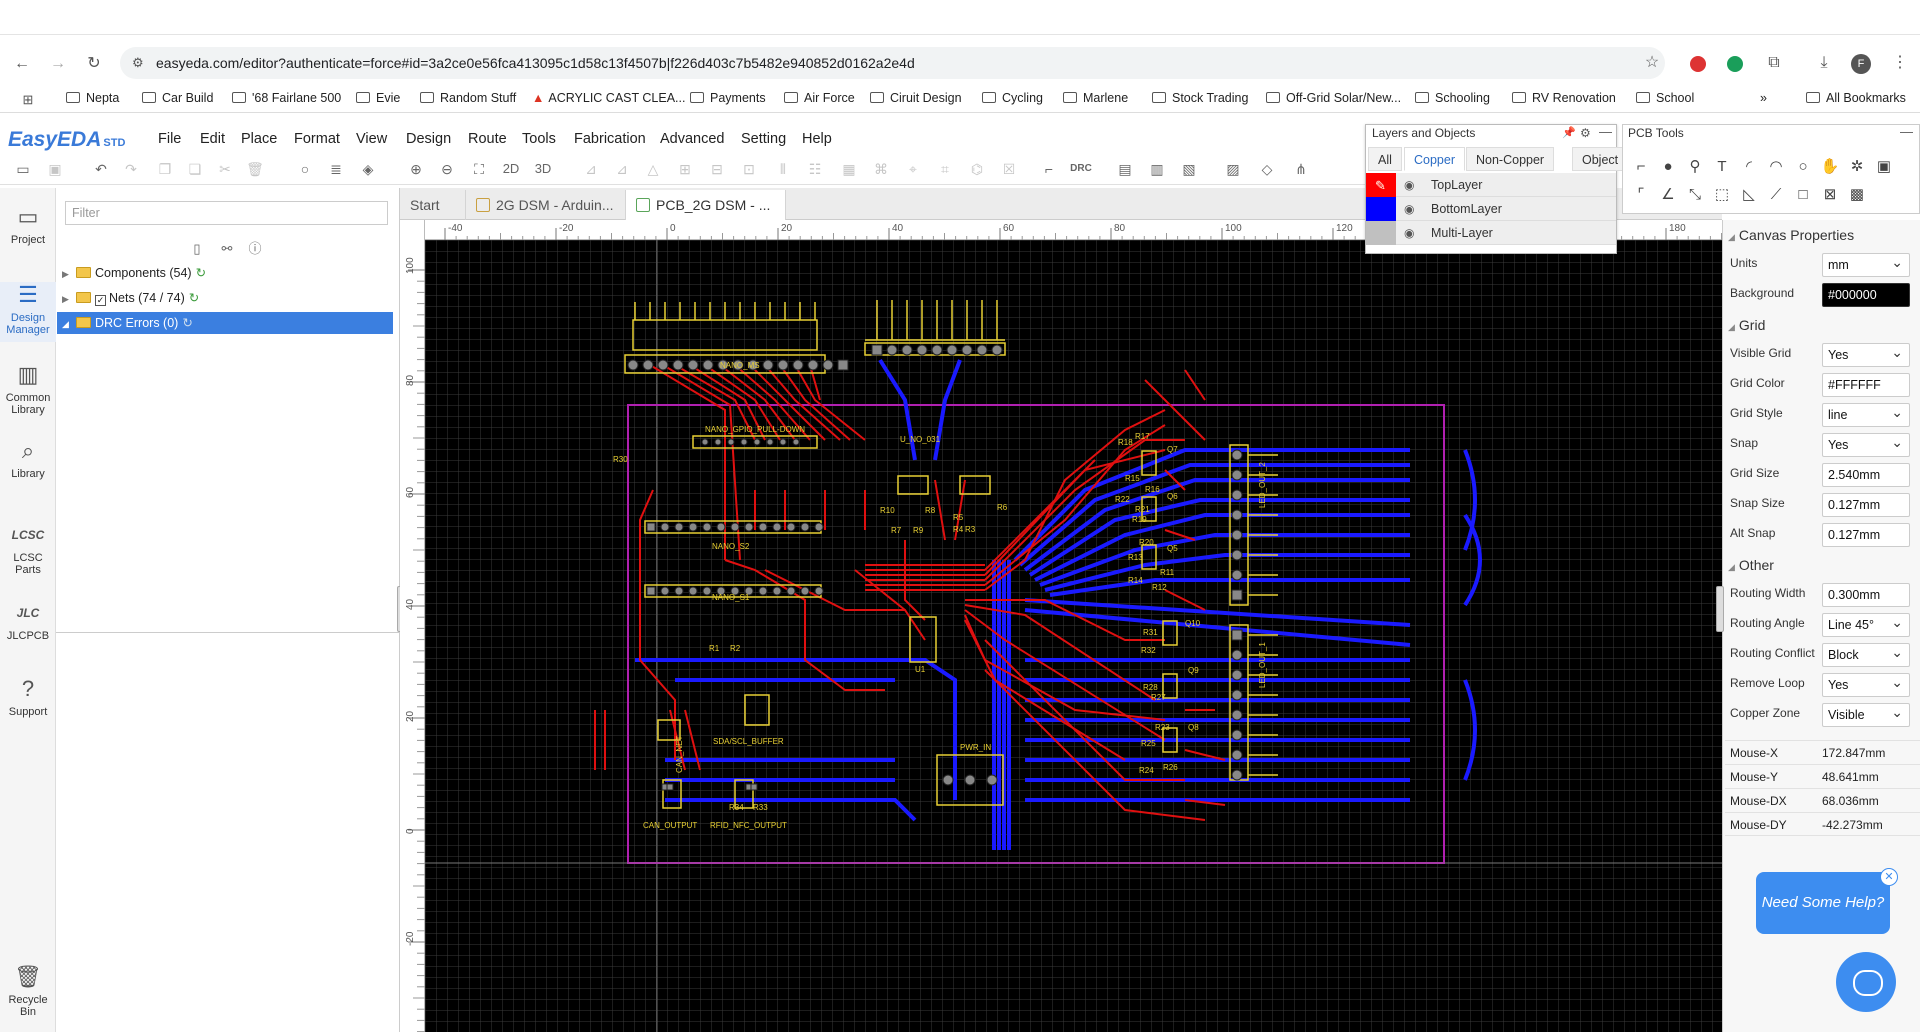  Describe the element at coordinates (1866, 444) in the screenshot. I see `snap-select: Yes` at that location.